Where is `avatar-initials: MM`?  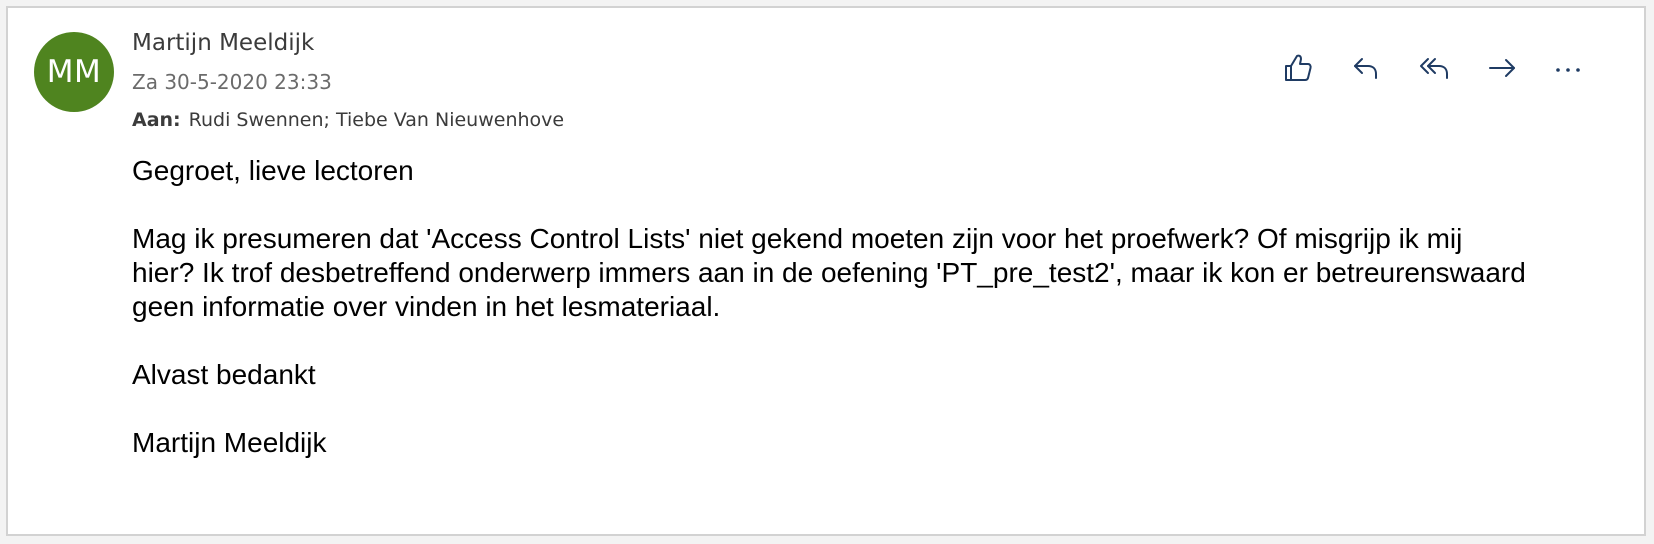
avatar-initials: MM is located at coordinates (74, 72).